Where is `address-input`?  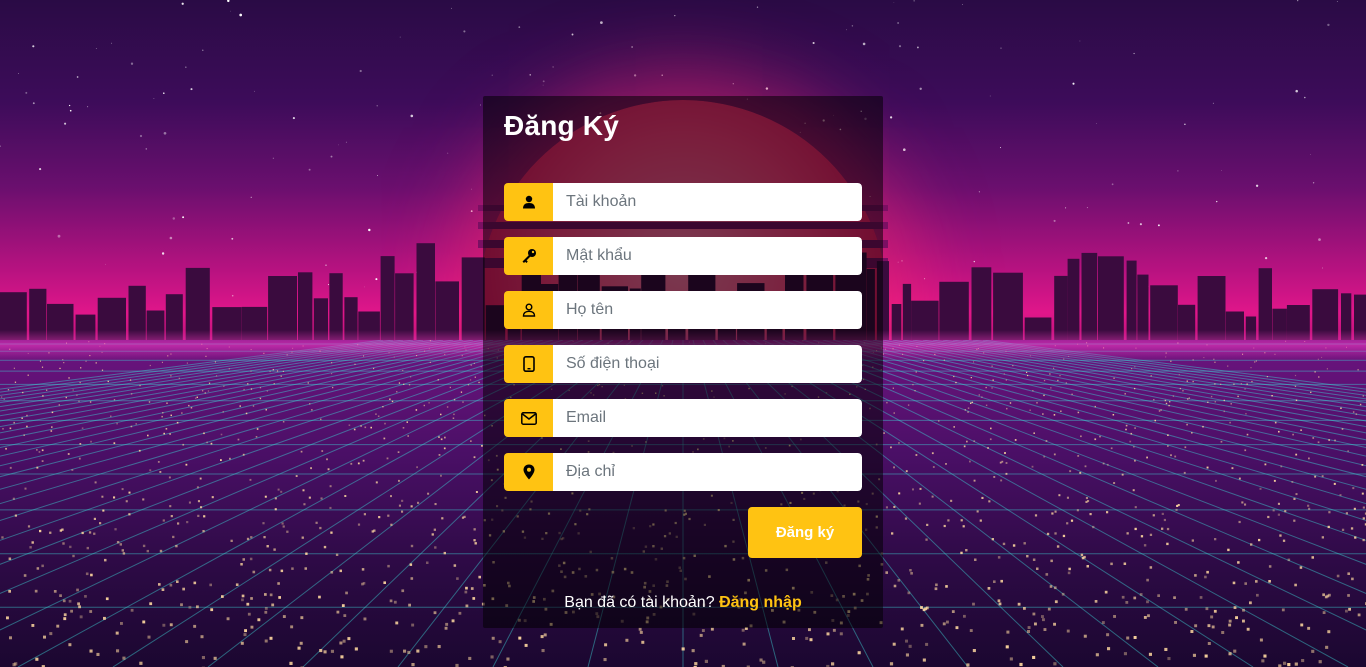
address-input is located at coordinates (707, 472).